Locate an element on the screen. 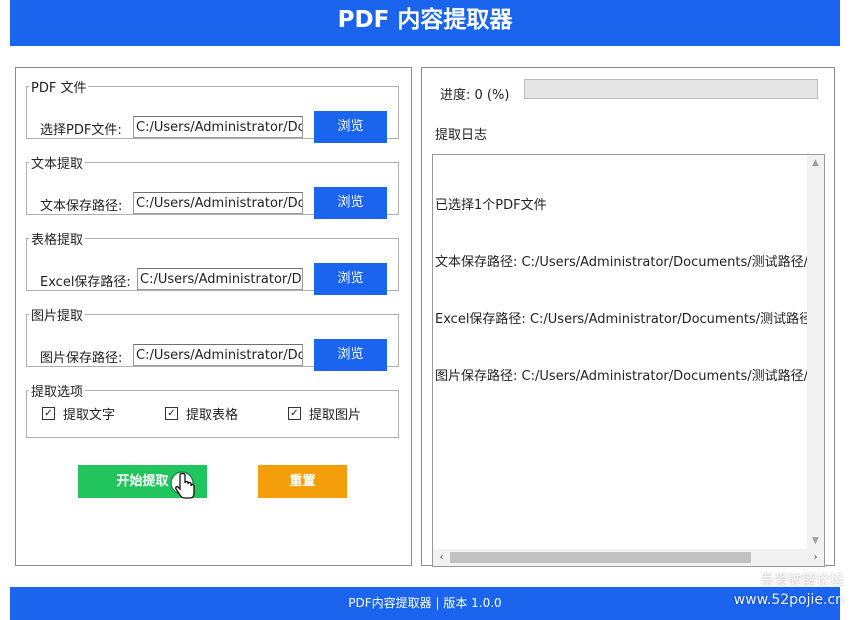 The width and height of the screenshot is (852, 620). excel-save-label: Excel保存路径: is located at coordinates (85, 282).